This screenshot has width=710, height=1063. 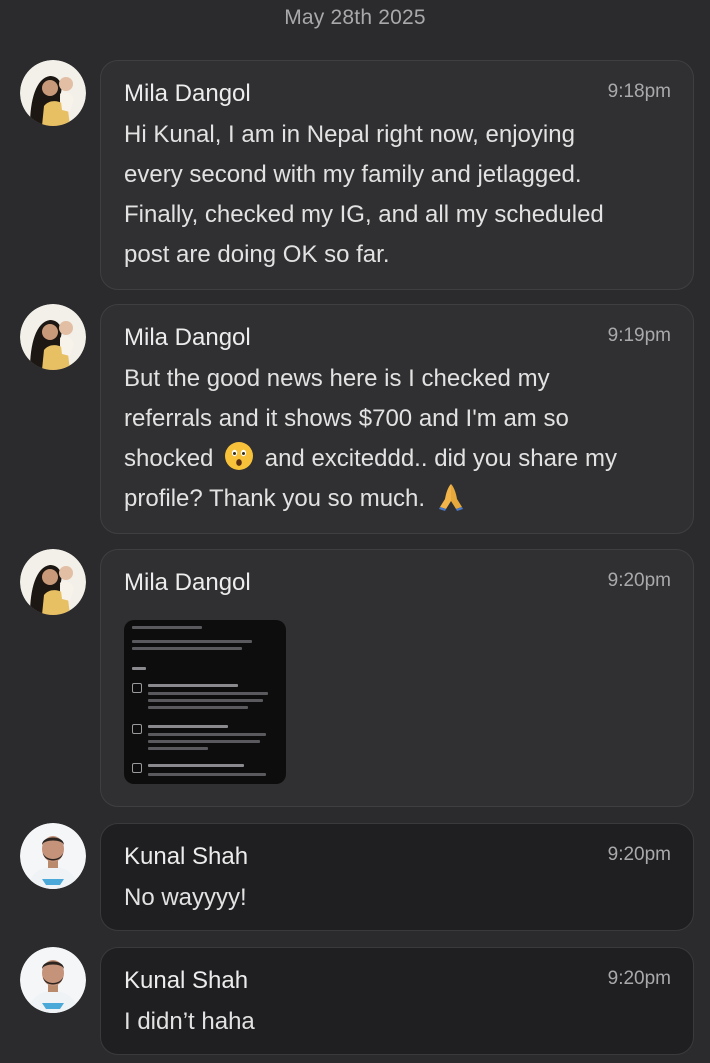 What do you see at coordinates (205, 702) in the screenshot?
I see `instagram-referrals-screenshot-image` at bounding box center [205, 702].